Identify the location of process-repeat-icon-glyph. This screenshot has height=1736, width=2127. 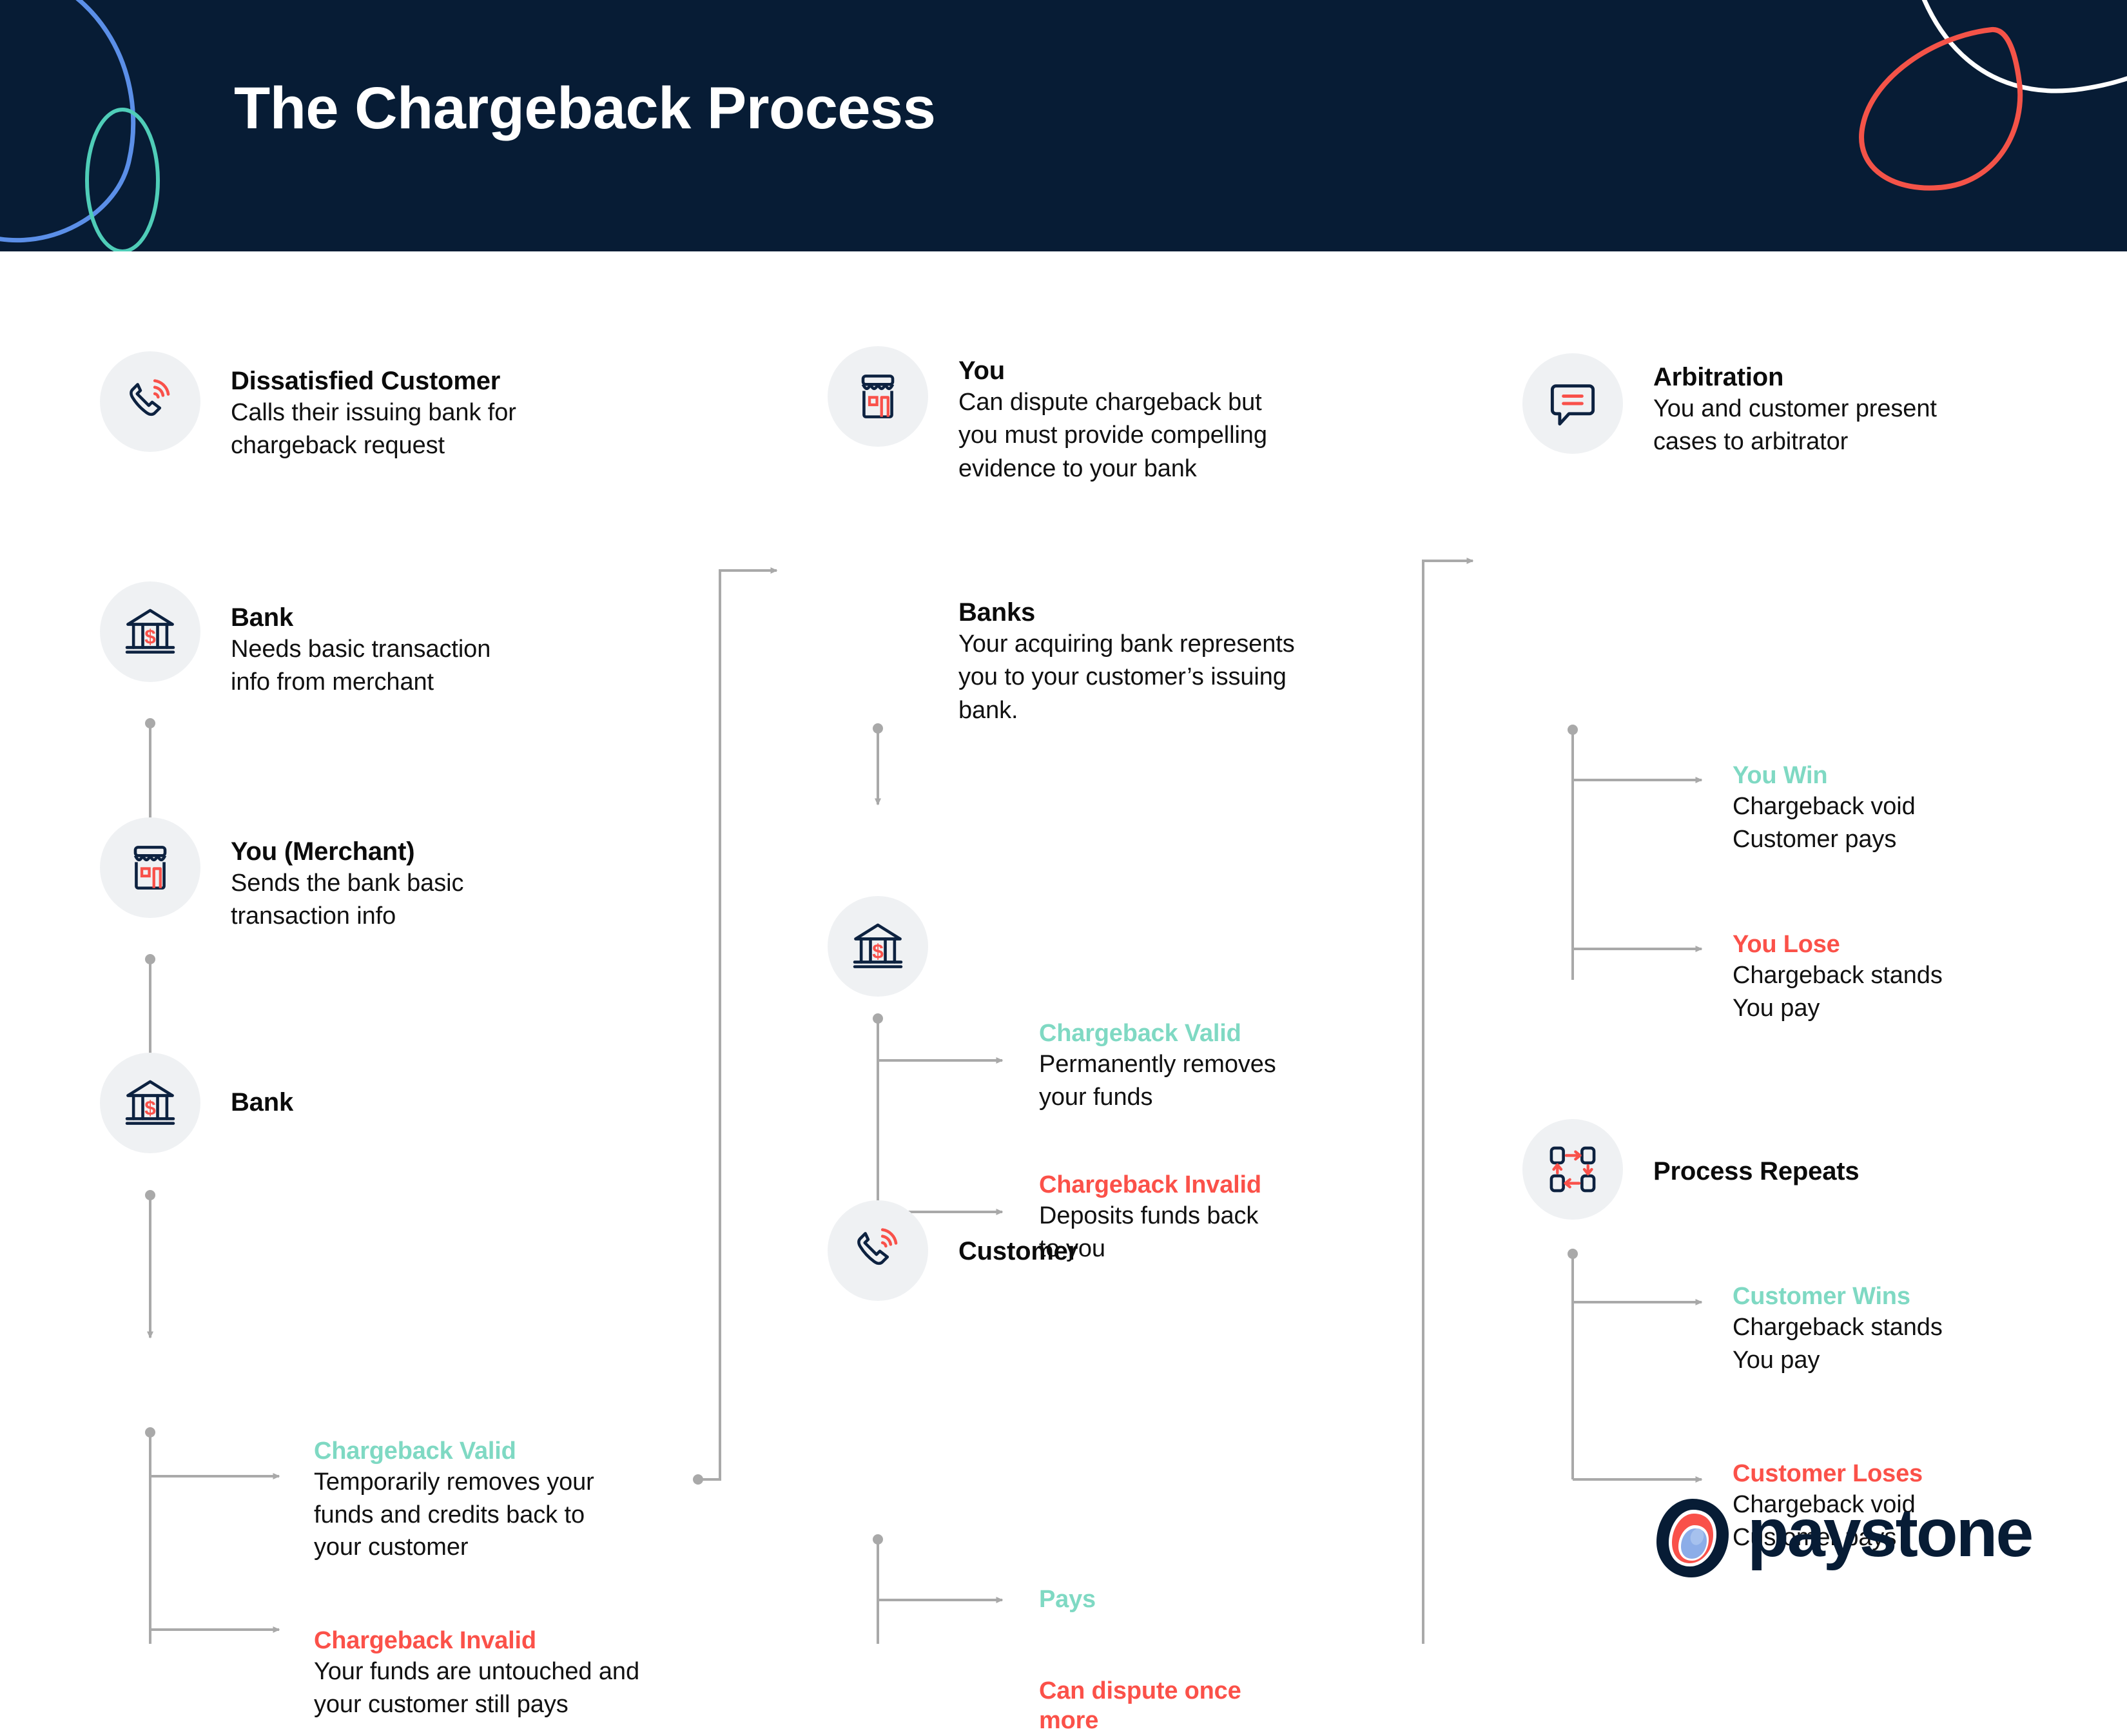
(1572, 1169).